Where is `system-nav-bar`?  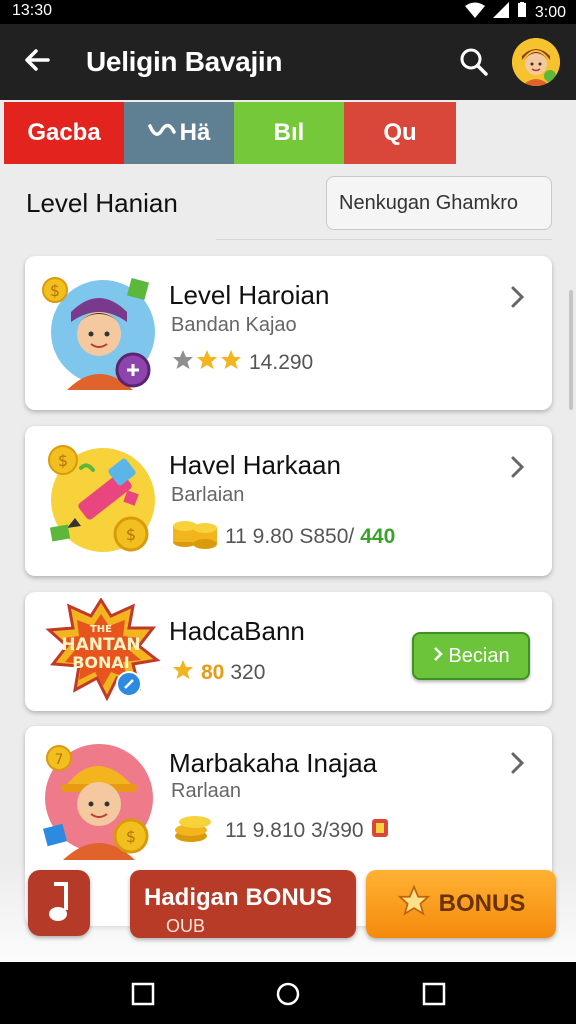
system-nav-bar is located at coordinates (288, 993).